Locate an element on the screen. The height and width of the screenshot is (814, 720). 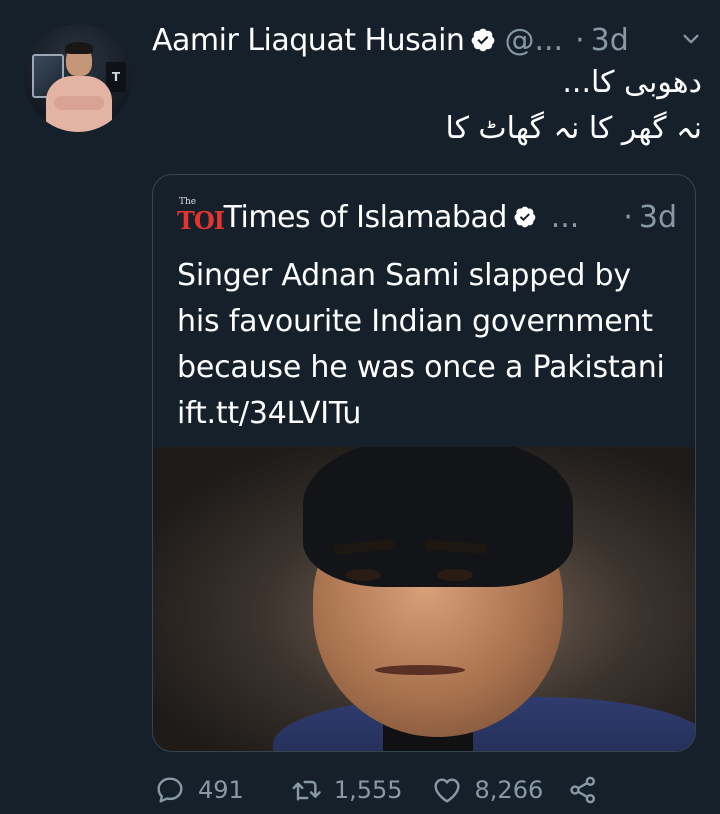
quoted-tweet-header: The TOI Times of Islamabad ... · 3d is located at coordinates (427, 217).